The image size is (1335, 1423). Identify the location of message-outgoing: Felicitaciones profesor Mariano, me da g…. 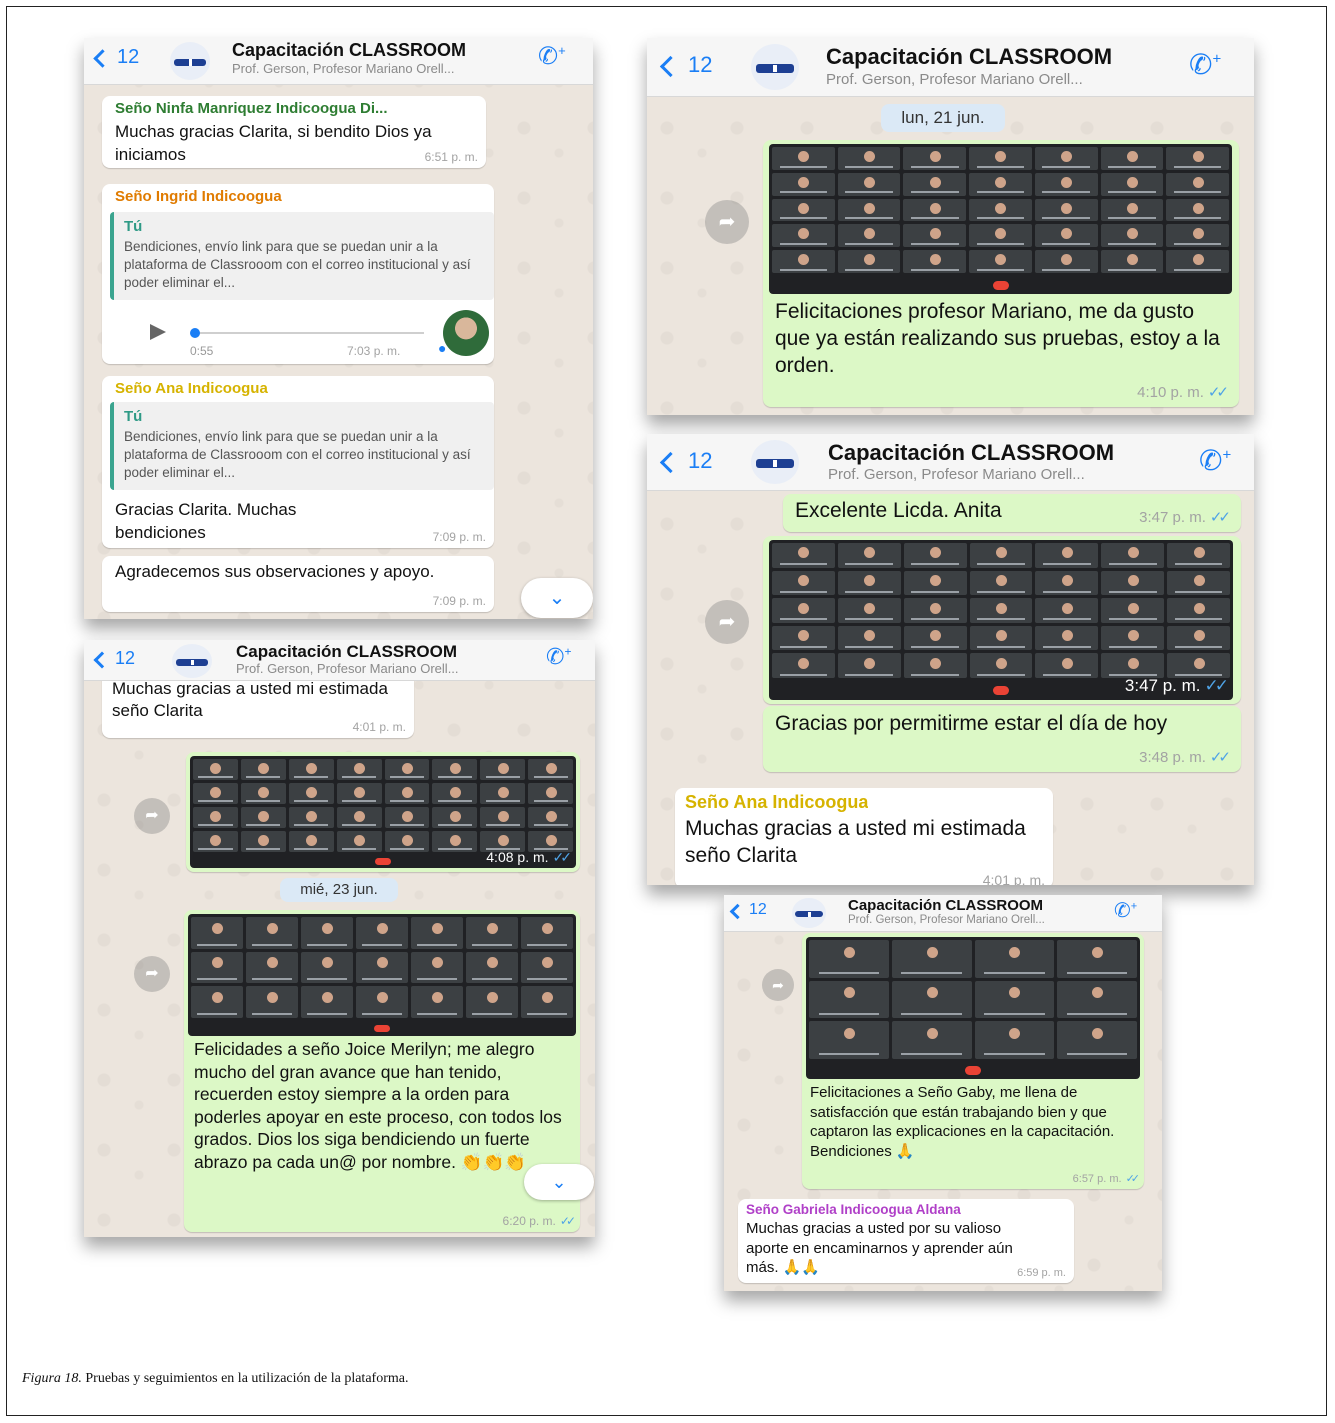
(1001, 273).